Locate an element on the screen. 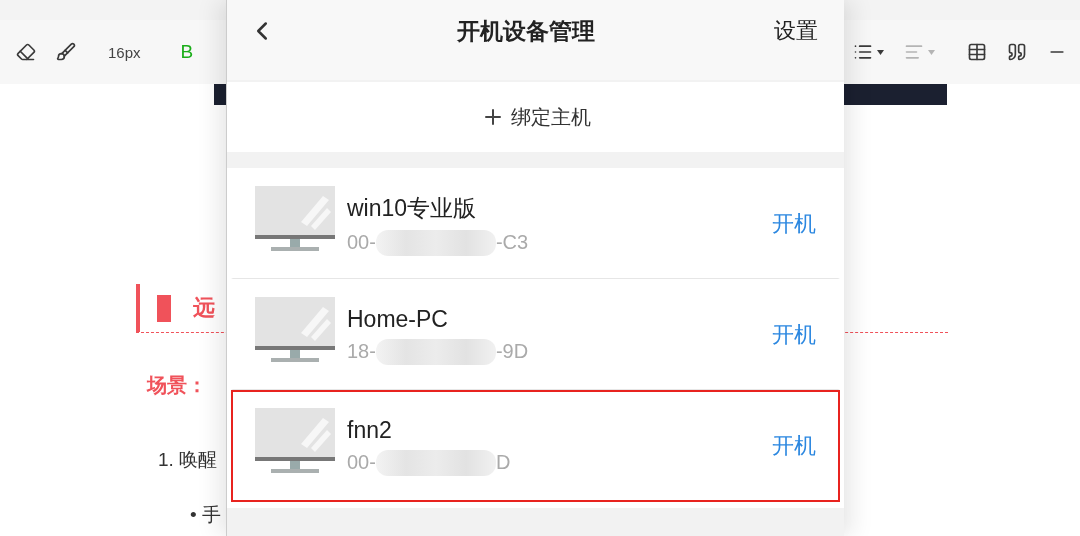 Image resolution: width=1080 pixels, height=536 pixels. list-icon is located at coordinates (863, 52).